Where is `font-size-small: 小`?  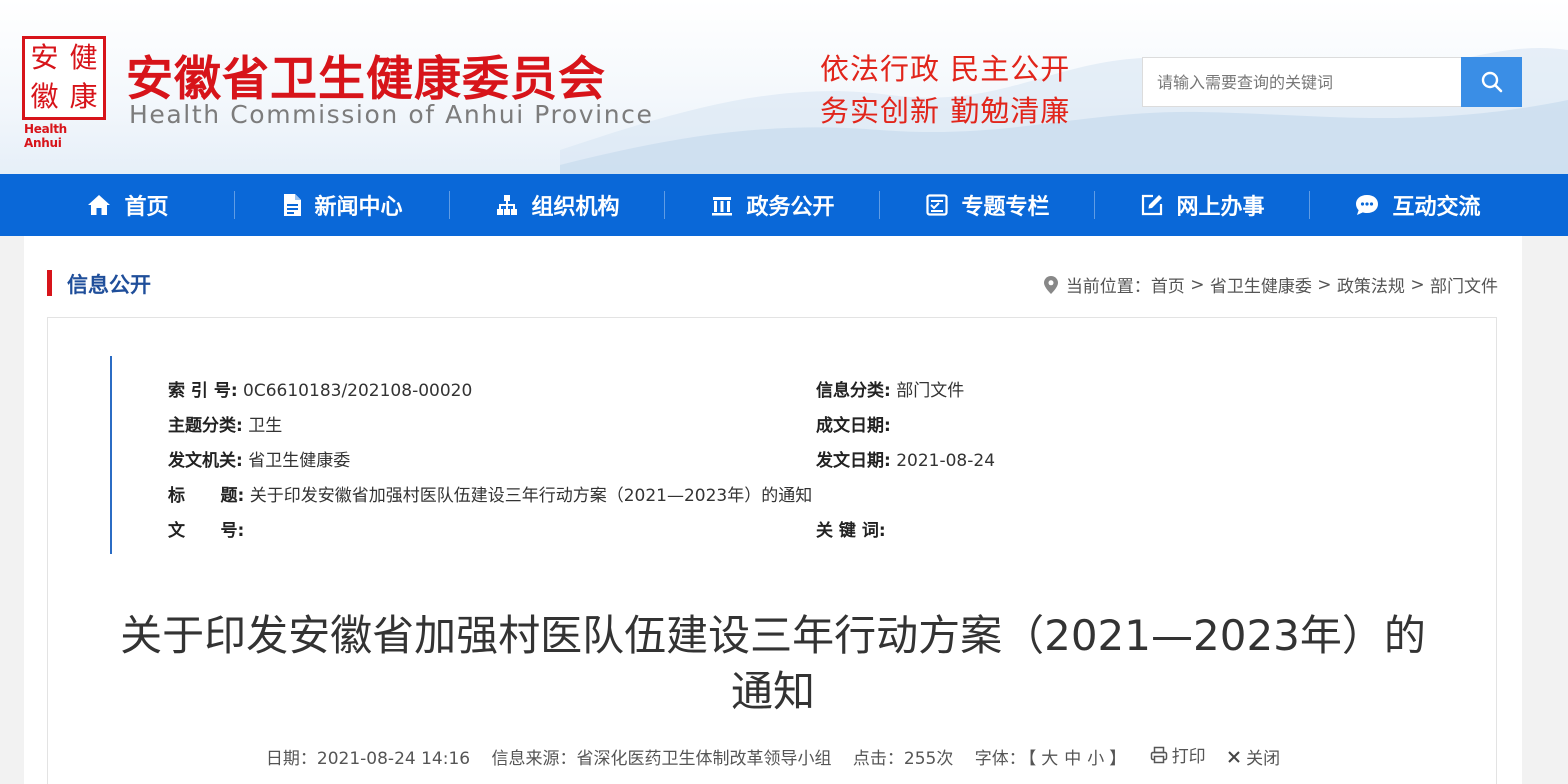 font-size-small: 小 is located at coordinates (1095, 759).